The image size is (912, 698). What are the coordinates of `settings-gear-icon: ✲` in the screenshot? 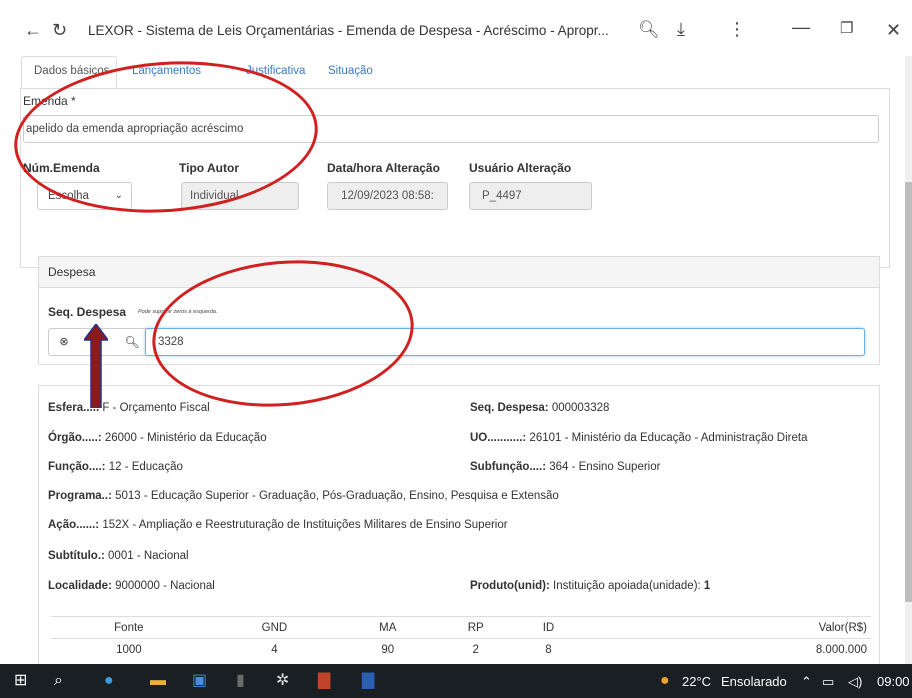 It's located at (282, 681).